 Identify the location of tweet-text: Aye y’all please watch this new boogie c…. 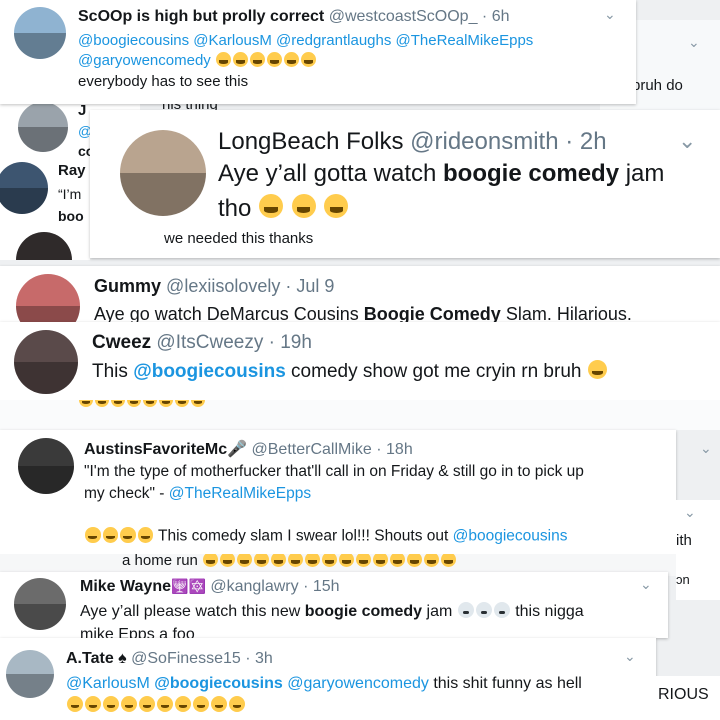
(332, 611).